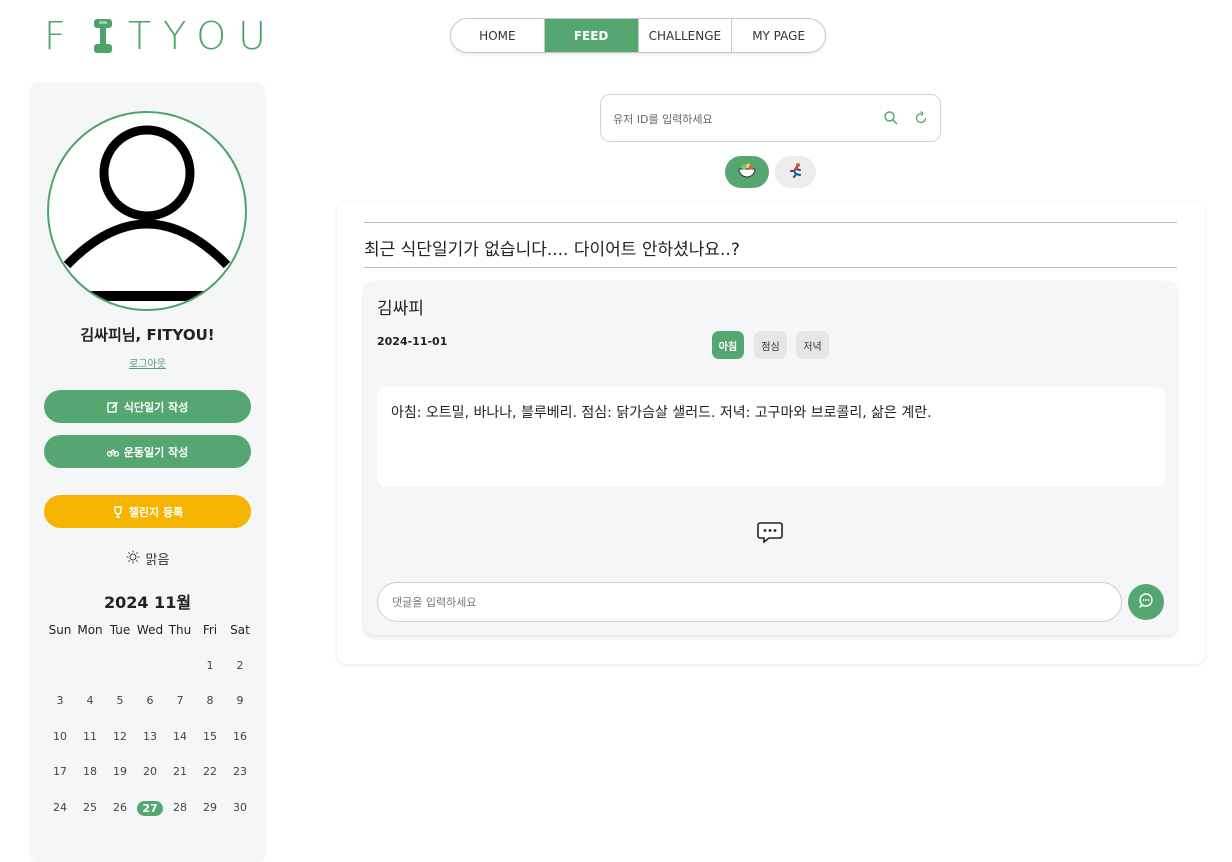 This screenshot has width=1232, height=862. I want to click on calendar-day-label: 22, so click(210, 771).